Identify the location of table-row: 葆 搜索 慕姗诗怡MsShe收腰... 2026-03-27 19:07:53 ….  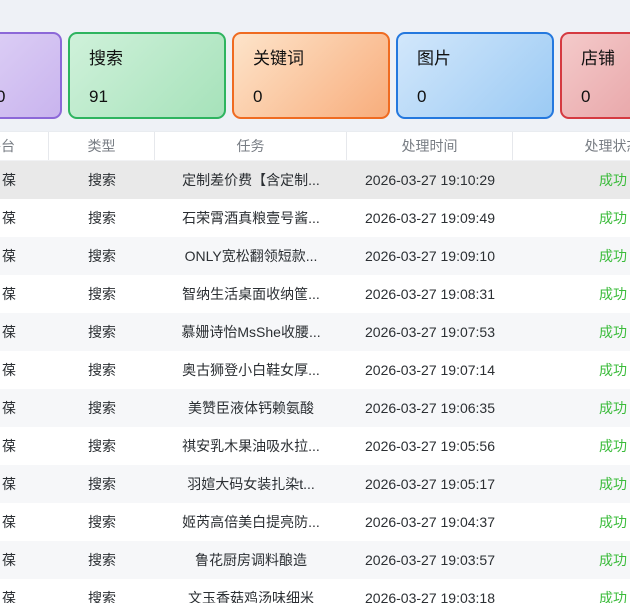
(315, 332).